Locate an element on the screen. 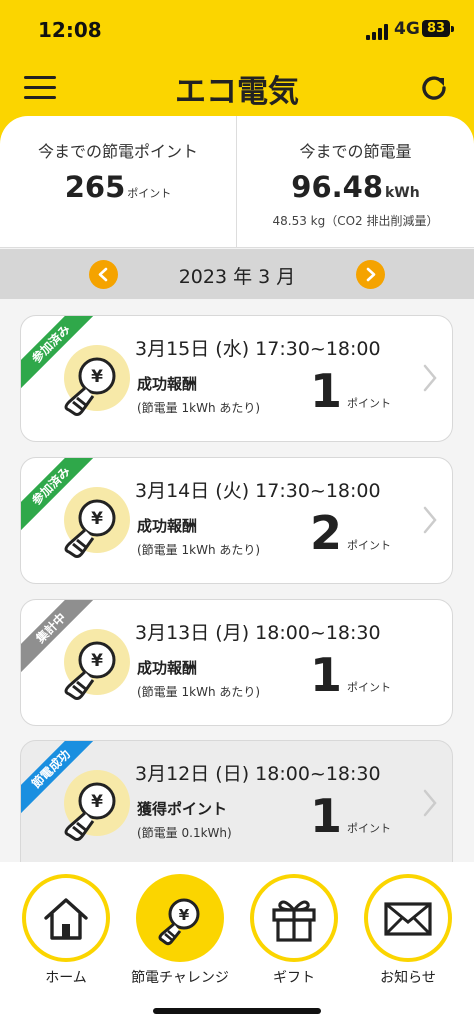  gift-icon is located at coordinates (294, 921).